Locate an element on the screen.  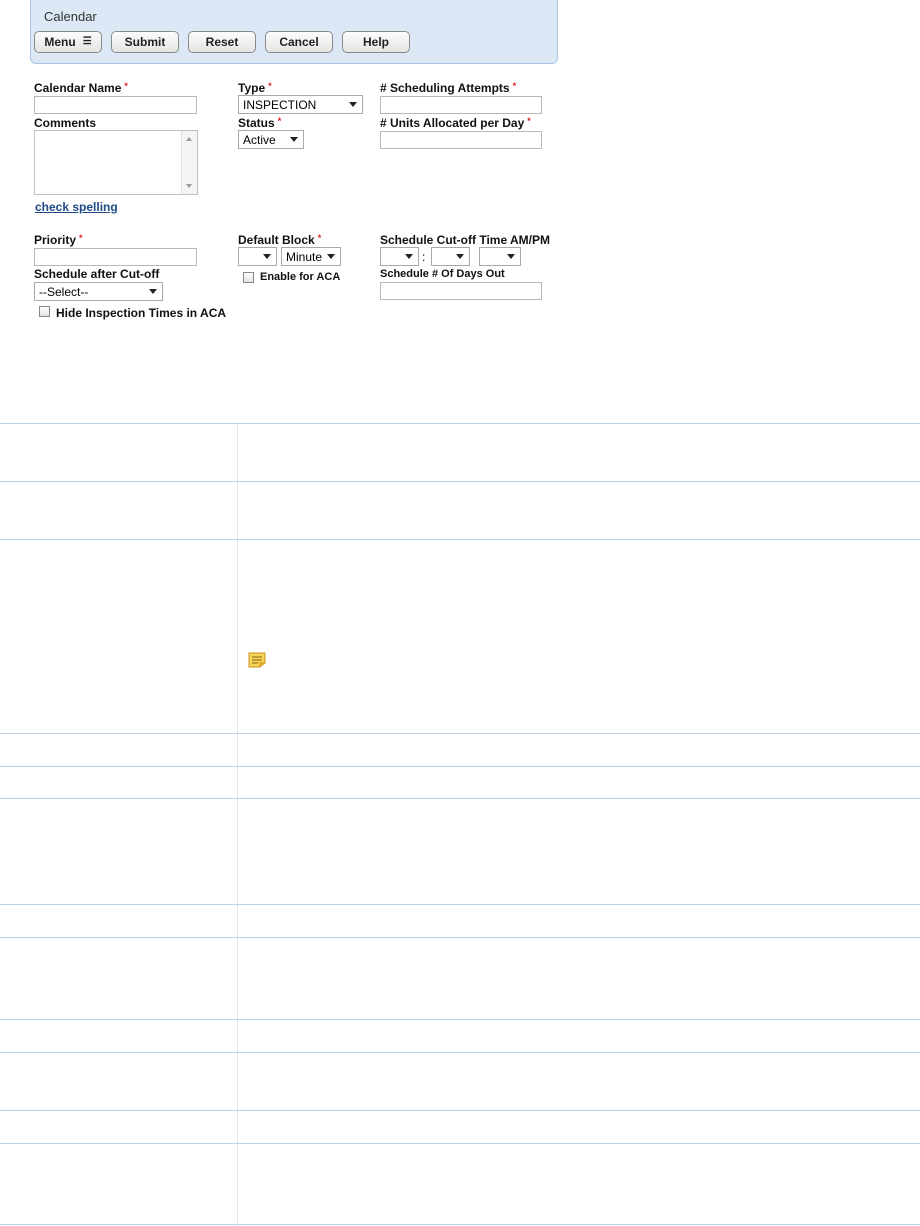
menu-button-label: Menu is located at coordinates (60, 42).